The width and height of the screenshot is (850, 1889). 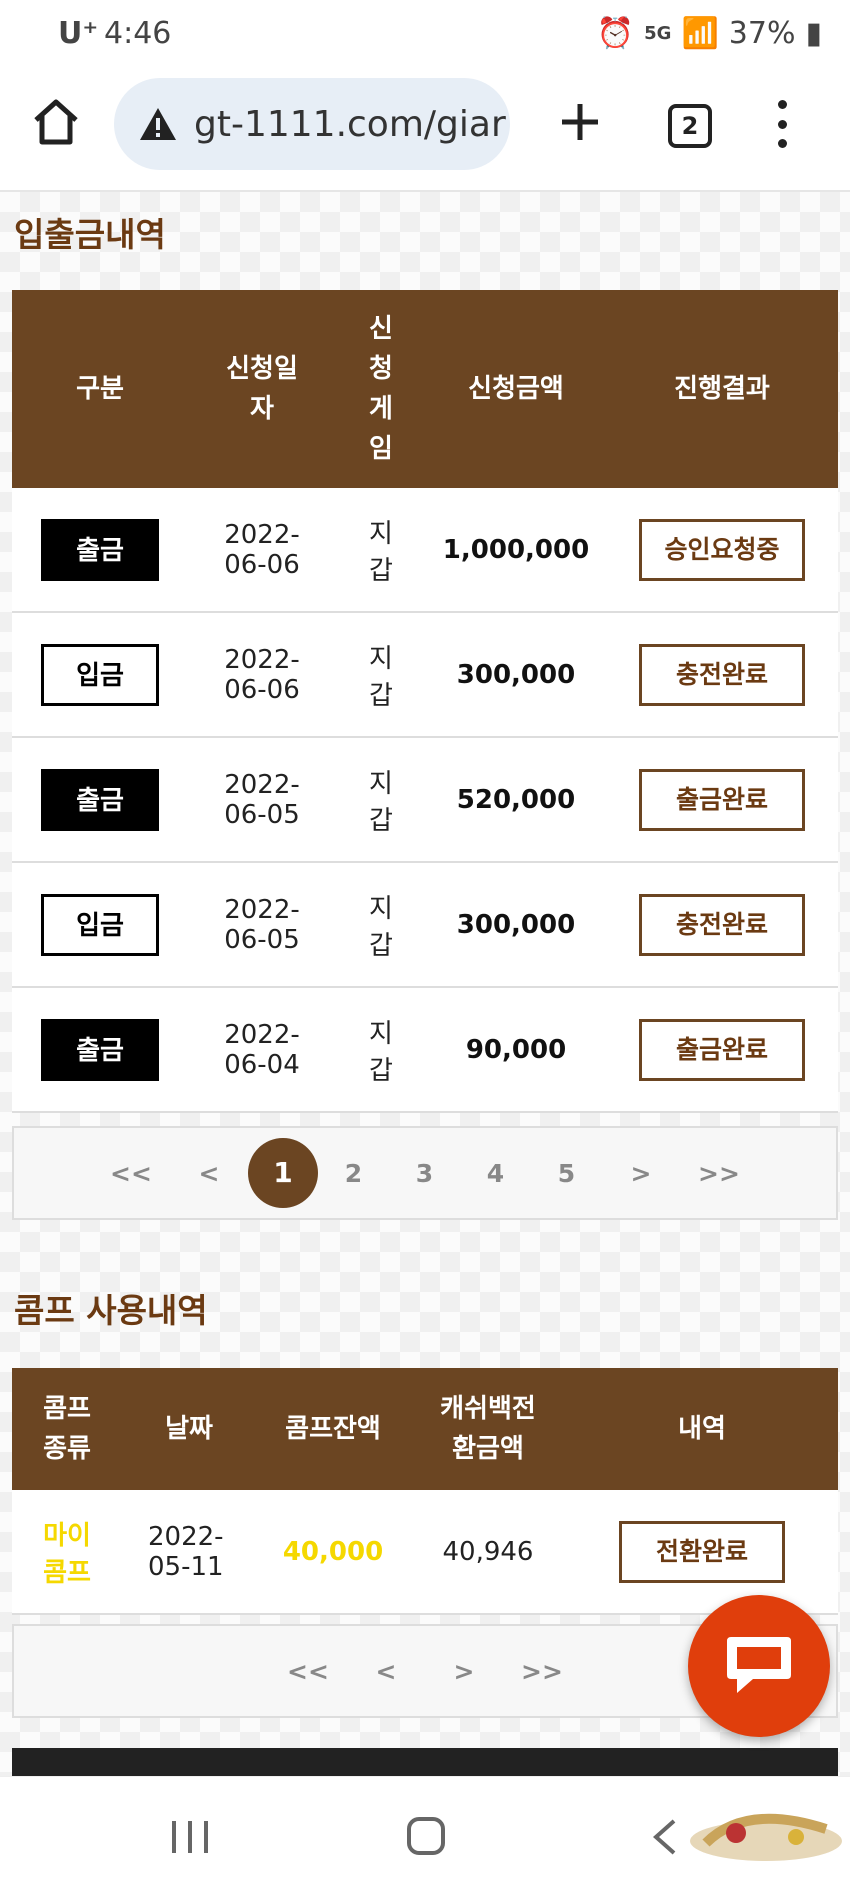 I want to click on request-date: 2022- 06-04, so click(x=262, y=1049).